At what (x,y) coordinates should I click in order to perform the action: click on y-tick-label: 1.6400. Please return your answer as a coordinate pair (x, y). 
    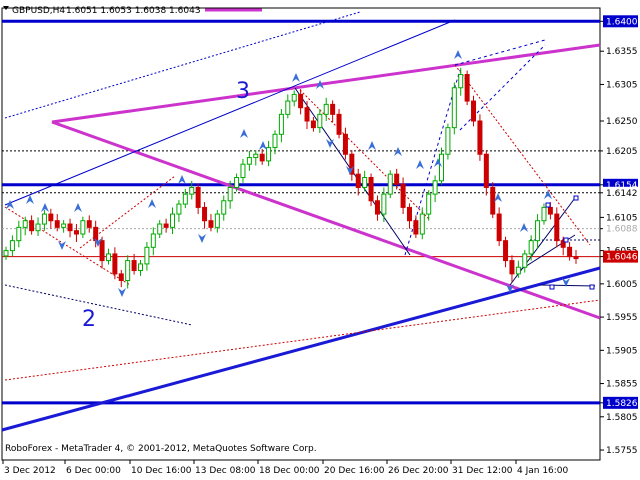
    Looking at the image, I should click on (622, 22).